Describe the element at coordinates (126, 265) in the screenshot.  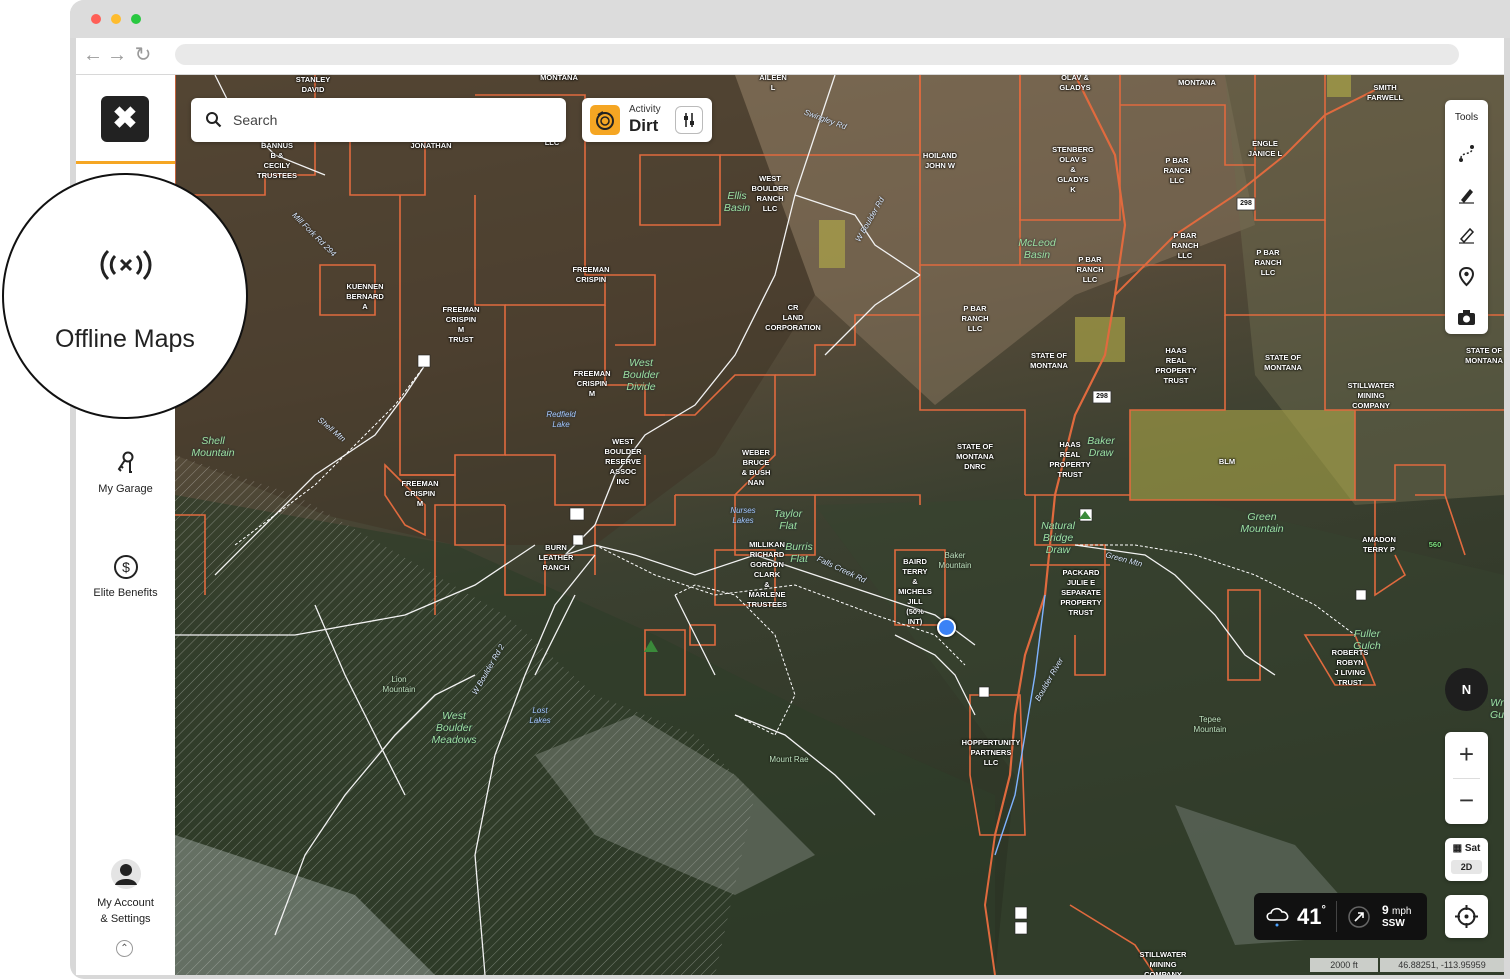
I see `offline-signal-icon` at that location.